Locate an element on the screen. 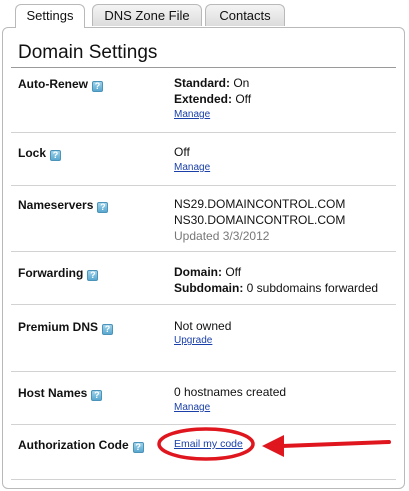 The height and width of the screenshot is (491, 409). auto-renew-manage-link: Manage is located at coordinates (192, 114).